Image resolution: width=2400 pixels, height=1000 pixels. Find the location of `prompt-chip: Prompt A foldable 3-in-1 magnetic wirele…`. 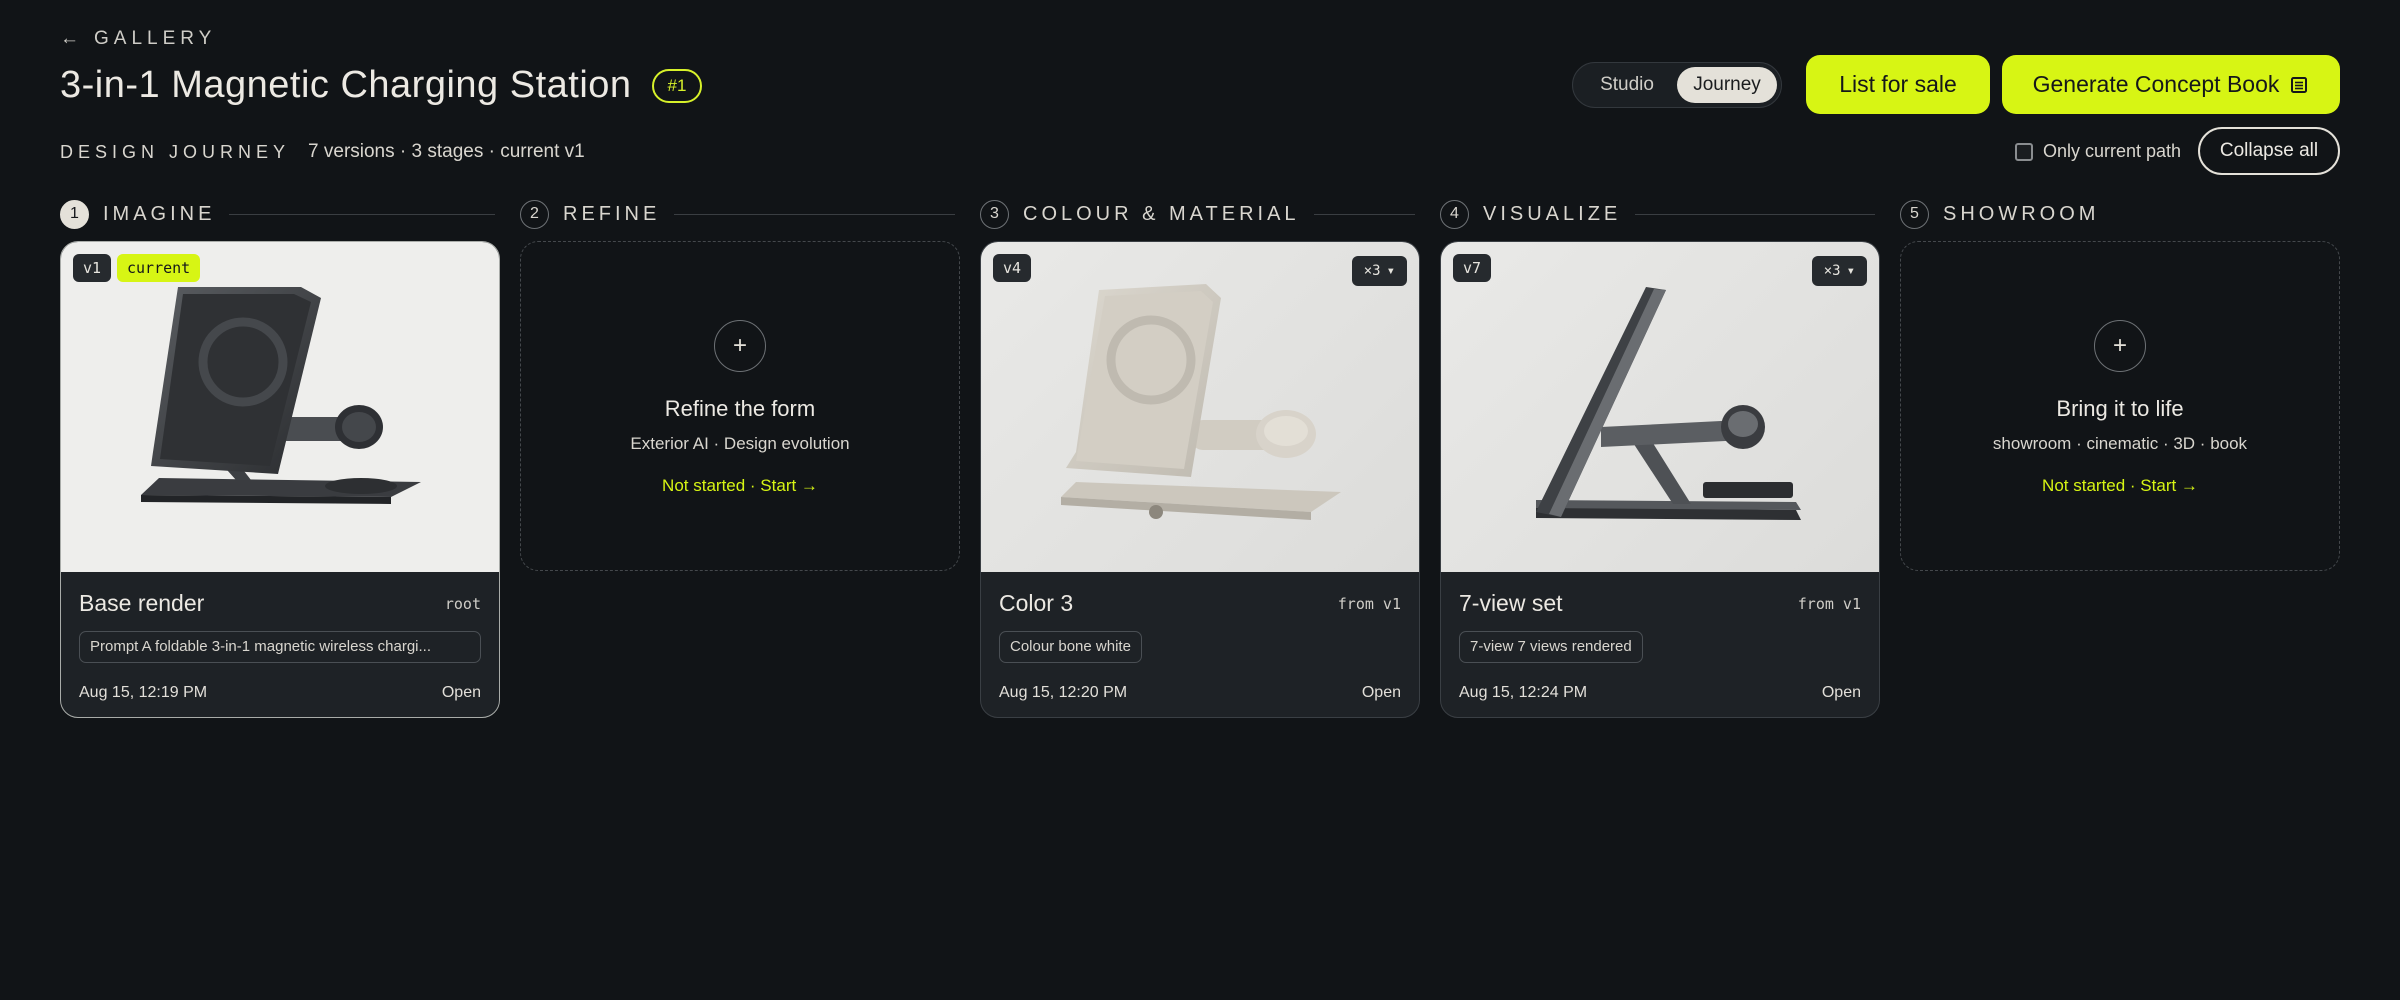

prompt-chip: Prompt A foldable 3-in-1 magnetic wirele… is located at coordinates (280, 647).